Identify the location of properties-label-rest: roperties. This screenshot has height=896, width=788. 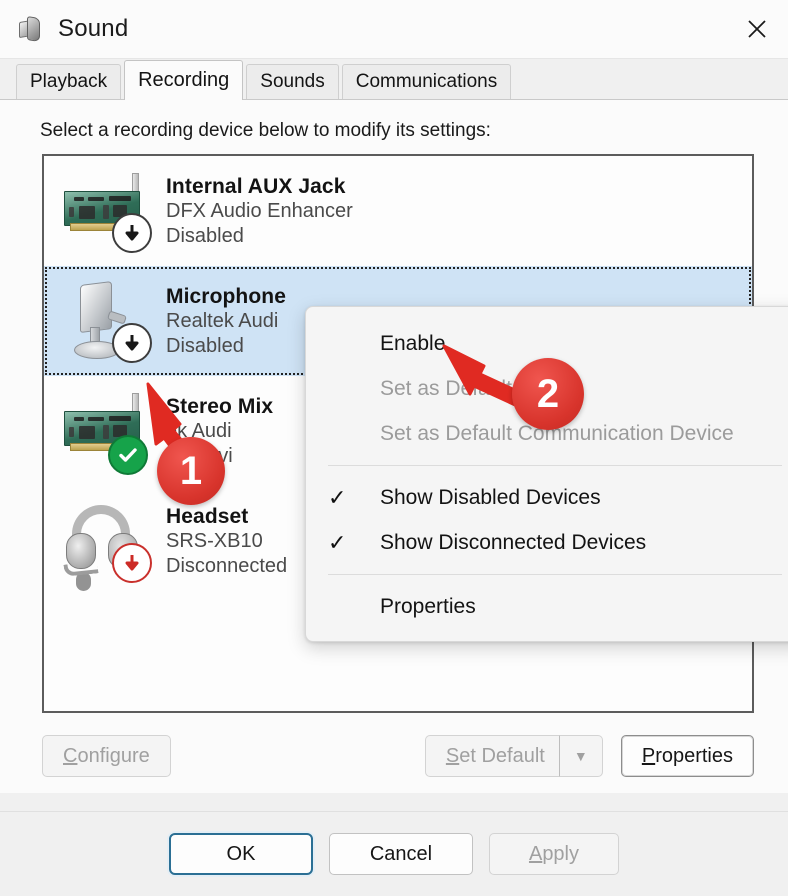
(694, 756).